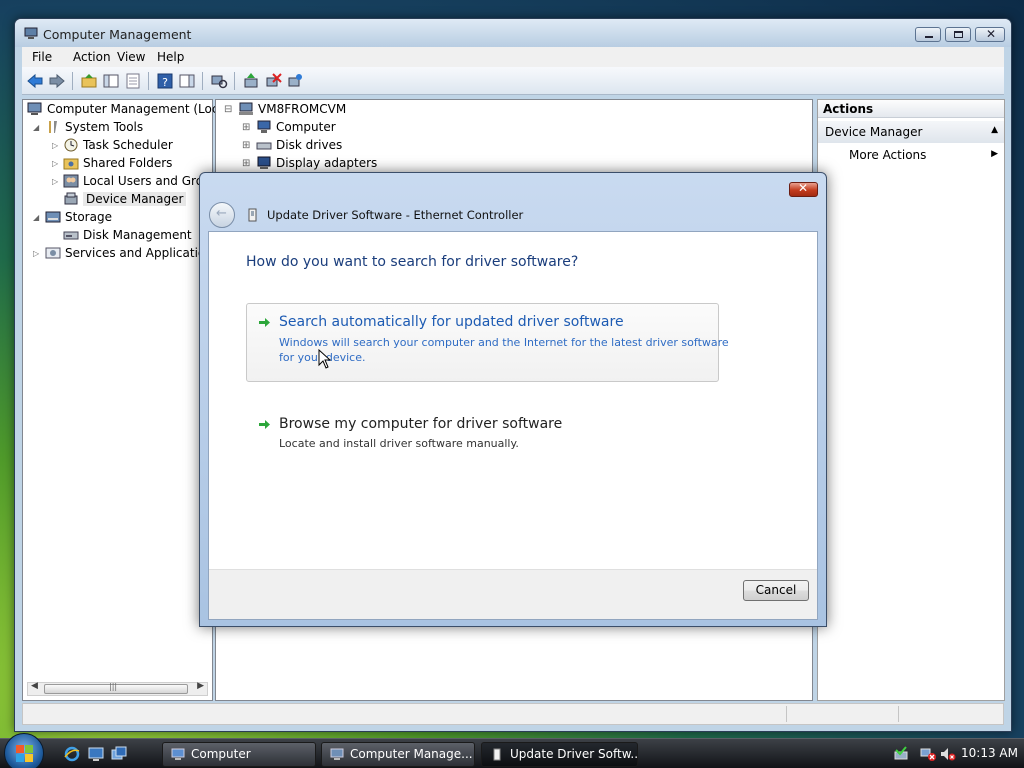 This screenshot has width=1024, height=768. What do you see at coordinates (35, 81) in the screenshot?
I see `back-arrow-icon` at bounding box center [35, 81].